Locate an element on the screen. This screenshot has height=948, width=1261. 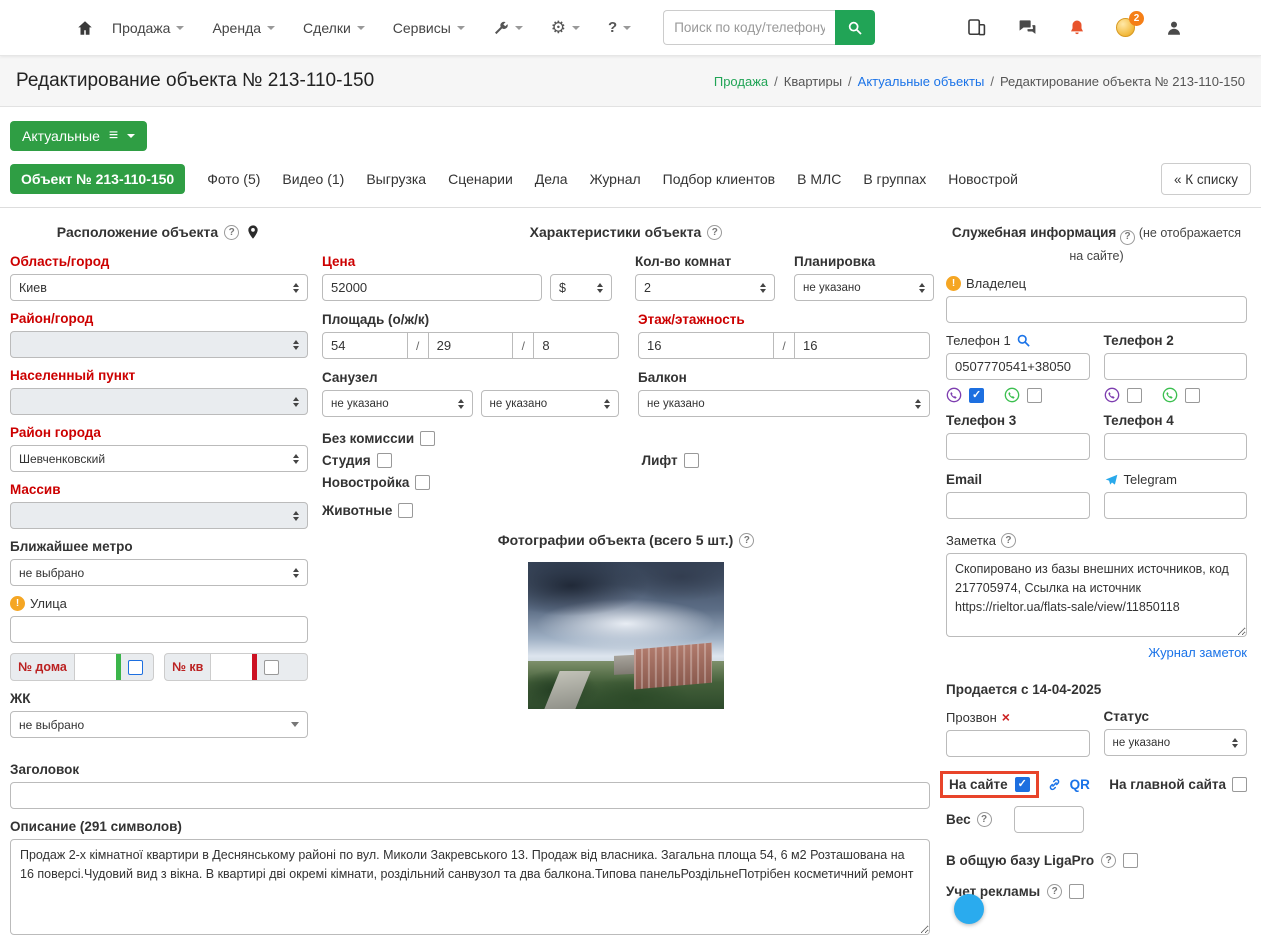
balcony-select: не указано is located at coordinates (784, 403).